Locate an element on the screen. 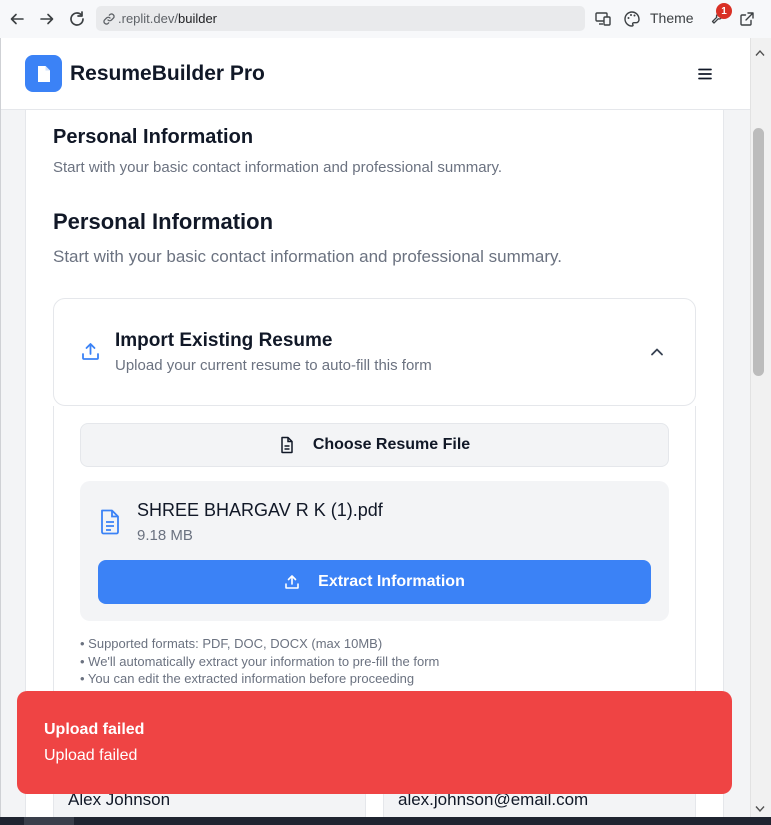 The image size is (771, 825). link-icon is located at coordinates (109, 19).